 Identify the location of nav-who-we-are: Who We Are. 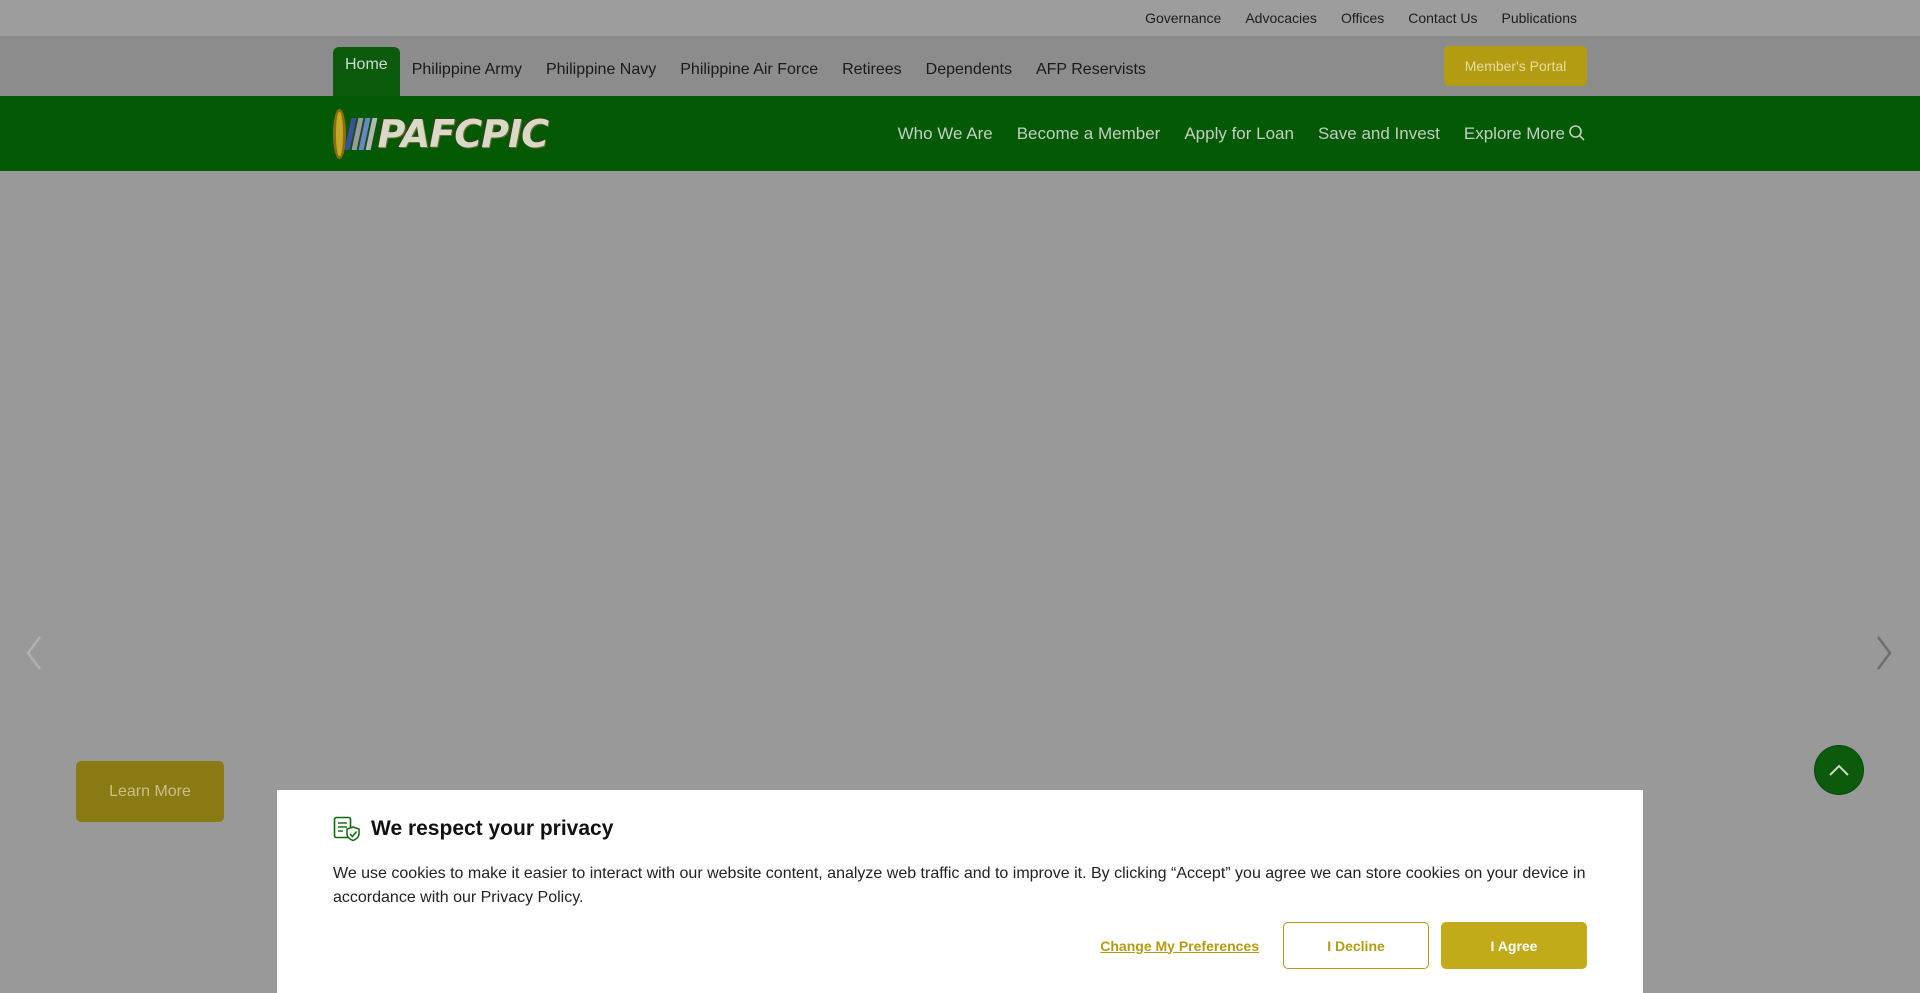
(945, 134).